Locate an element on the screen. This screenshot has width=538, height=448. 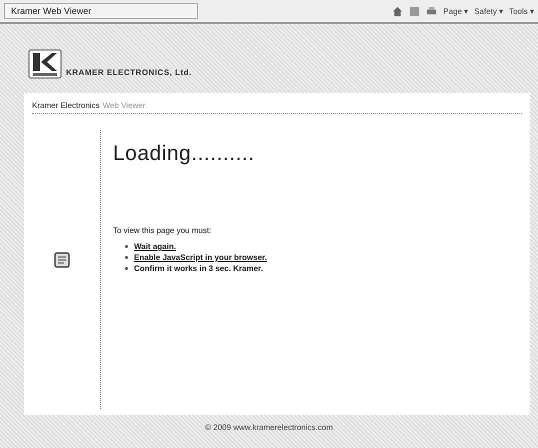
company-name: KRAMER ELECTRONICS, Ltd. is located at coordinates (129, 73).